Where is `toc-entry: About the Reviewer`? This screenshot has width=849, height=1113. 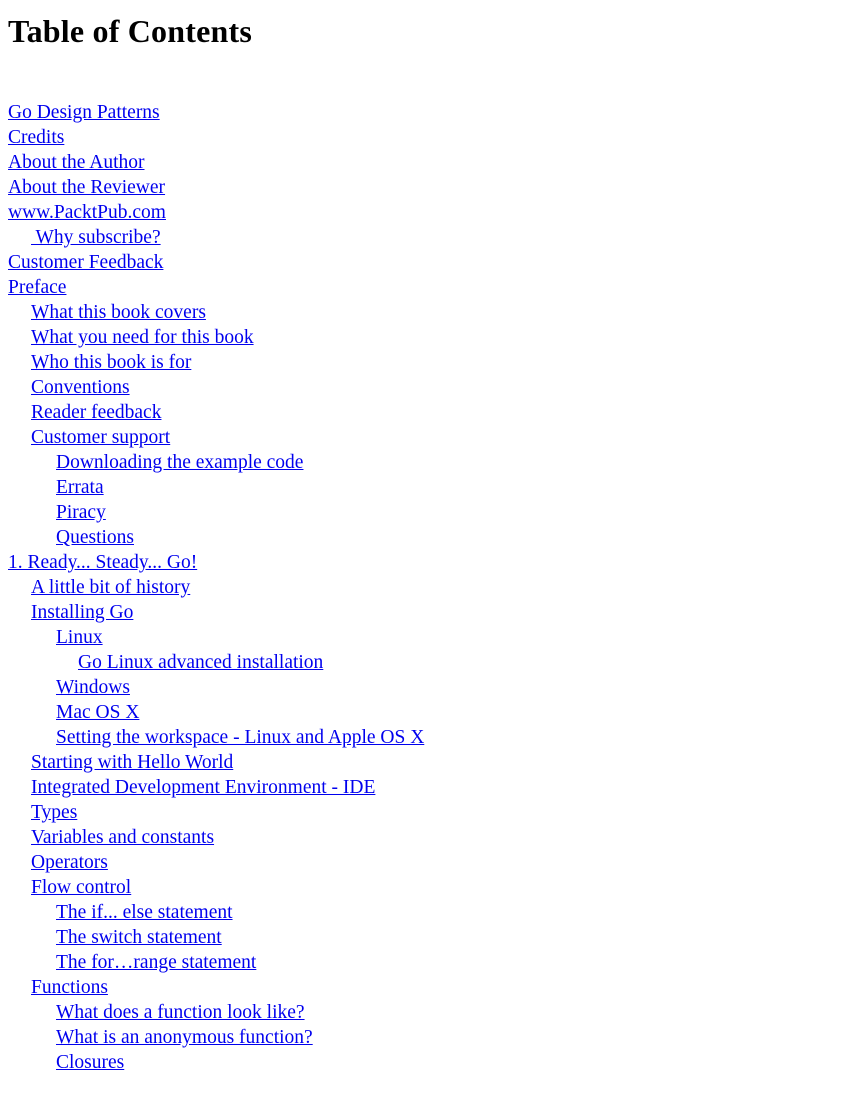
toc-entry: About the Reviewer is located at coordinates (424, 187).